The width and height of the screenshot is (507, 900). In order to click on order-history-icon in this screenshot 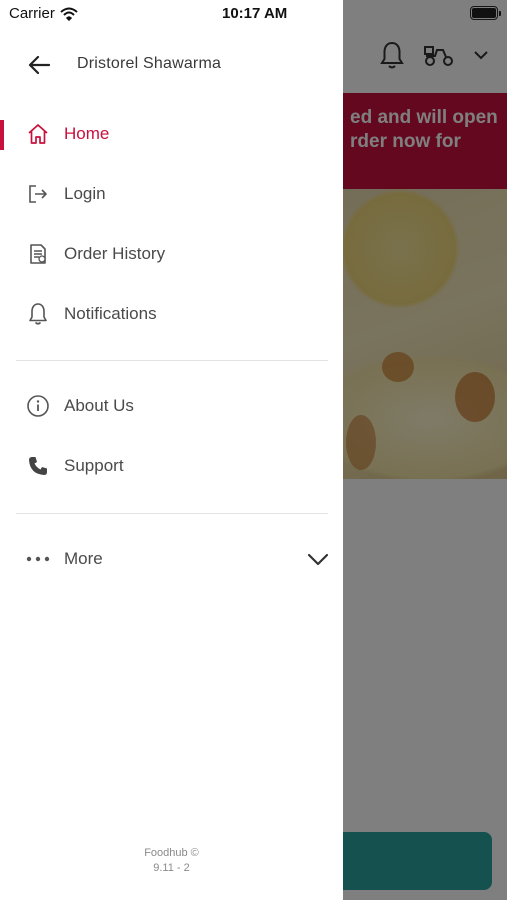, I will do `click(38, 254)`.